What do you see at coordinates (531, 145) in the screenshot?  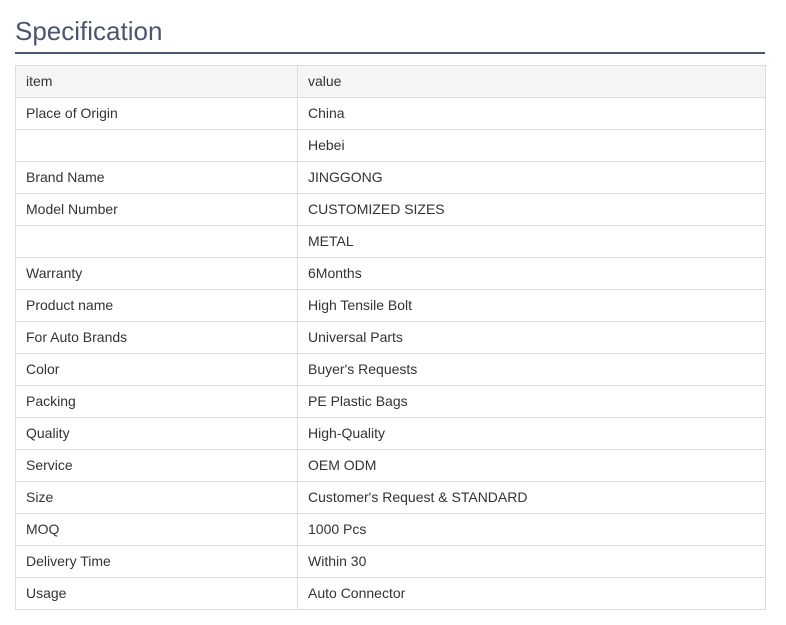 I see `value-cell: Hebei` at bounding box center [531, 145].